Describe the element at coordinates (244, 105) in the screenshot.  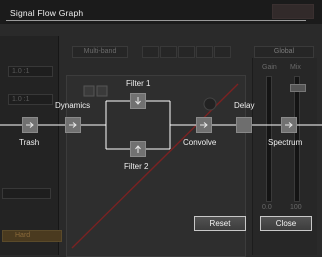
I see `delay-label: Delay` at that location.